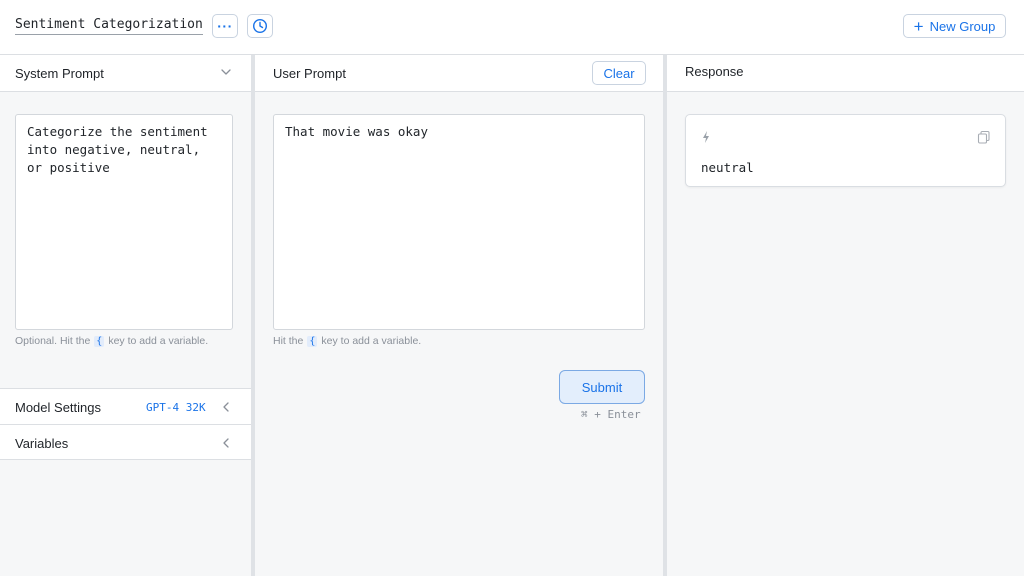 The image size is (1024, 576). What do you see at coordinates (109, 26) in the screenshot?
I see `document-title: Sentiment Categorization` at bounding box center [109, 26].